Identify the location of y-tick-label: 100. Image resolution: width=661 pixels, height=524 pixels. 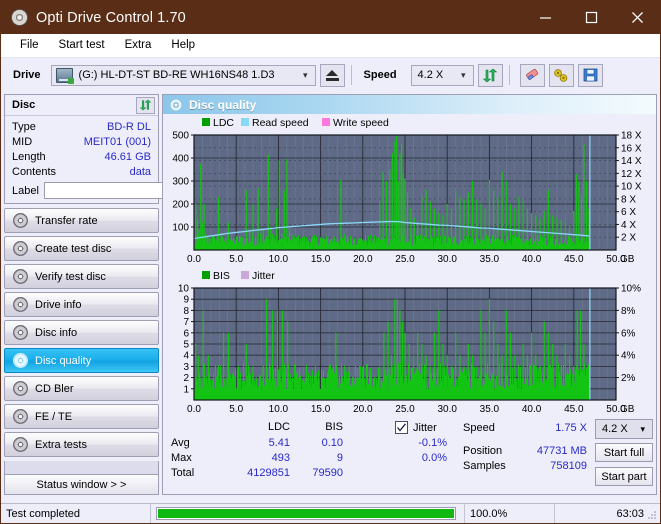
(180, 228).